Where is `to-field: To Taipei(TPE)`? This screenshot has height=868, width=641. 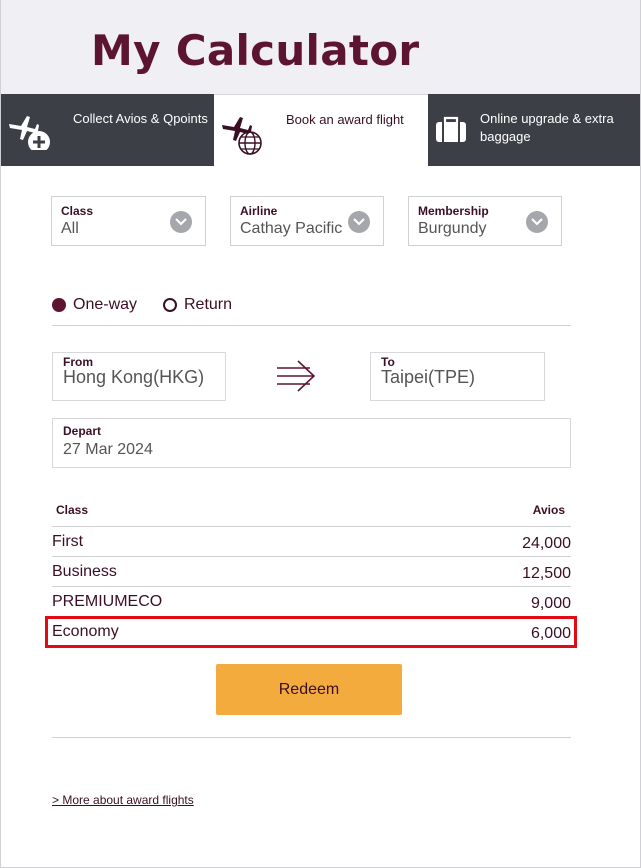 to-field: To Taipei(TPE) is located at coordinates (457, 376).